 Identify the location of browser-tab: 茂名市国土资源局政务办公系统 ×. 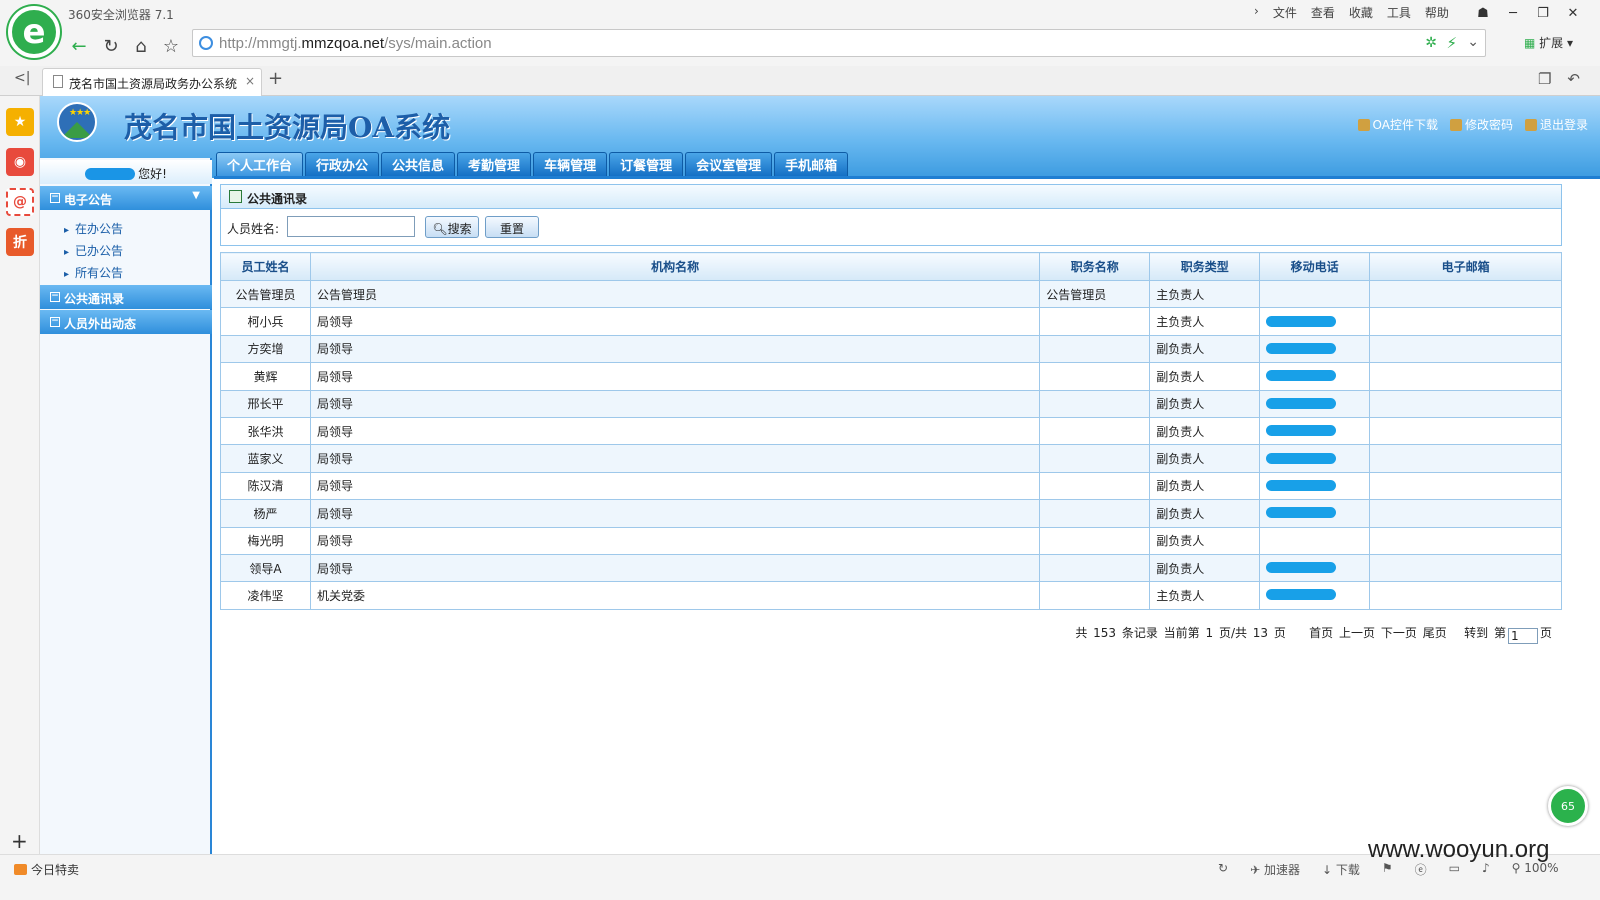
(152, 82).